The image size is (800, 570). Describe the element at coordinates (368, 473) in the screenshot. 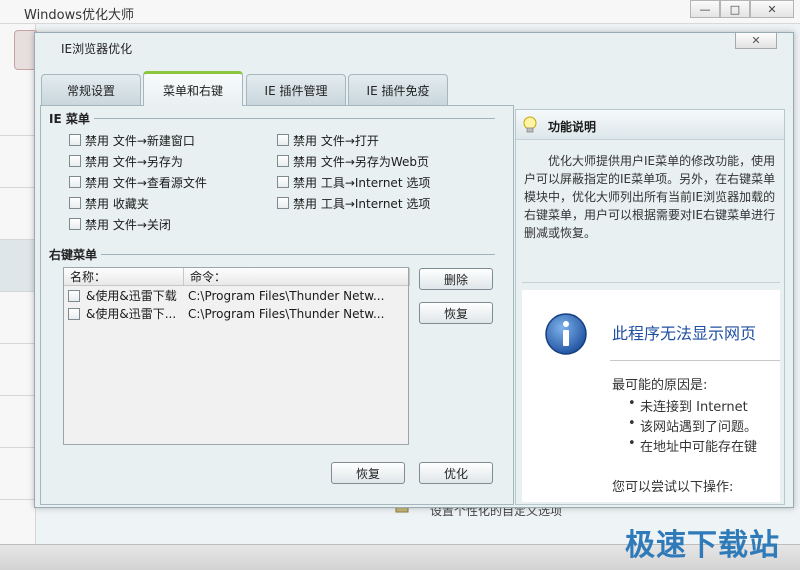

I see `restore-button: 恢复` at that location.